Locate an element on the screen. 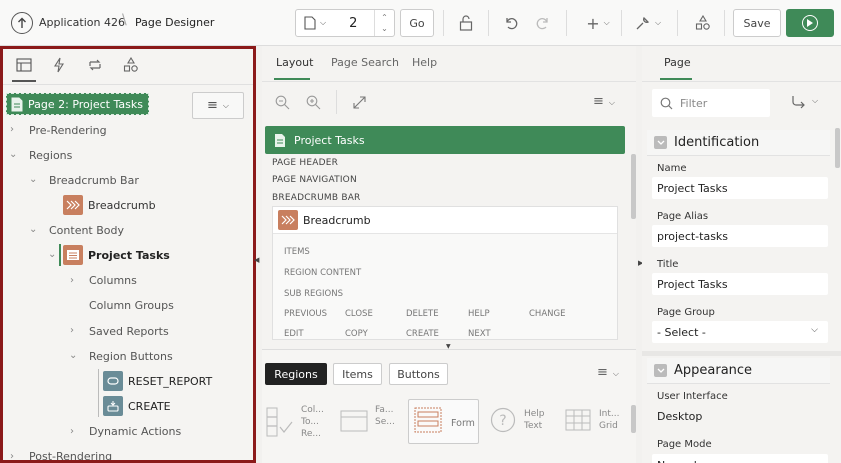 The image size is (841, 463). properties-scrollbar is located at coordinates (837, 148).